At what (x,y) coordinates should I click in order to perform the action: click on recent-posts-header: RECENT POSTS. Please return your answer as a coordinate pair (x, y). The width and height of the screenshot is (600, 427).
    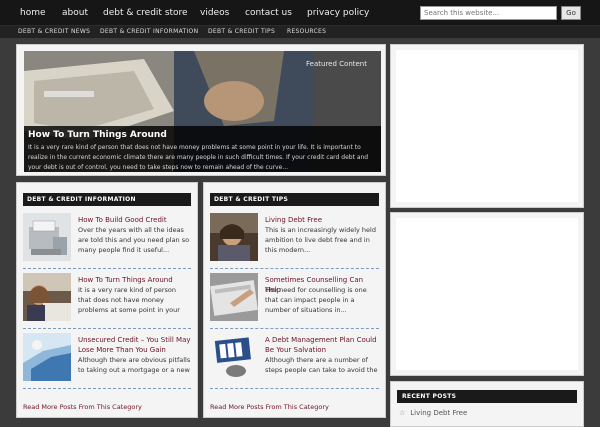
    Looking at the image, I should click on (487, 396).